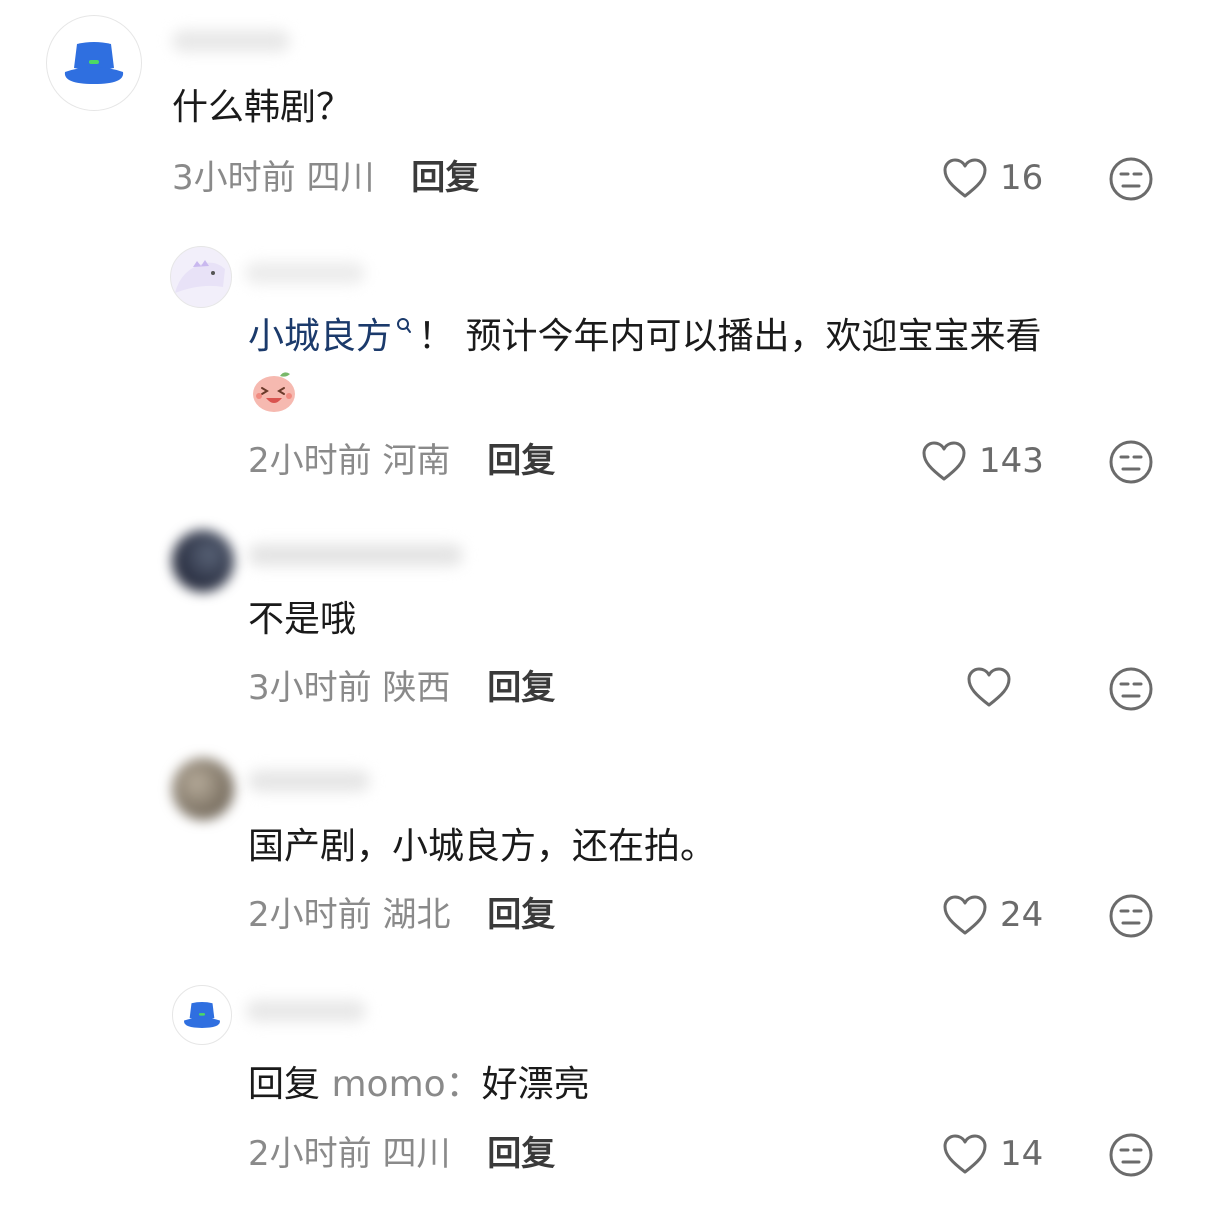 The image size is (1220, 1205). I want to click on comment-meta: 2小时前 河南 回复, so click(401, 461).